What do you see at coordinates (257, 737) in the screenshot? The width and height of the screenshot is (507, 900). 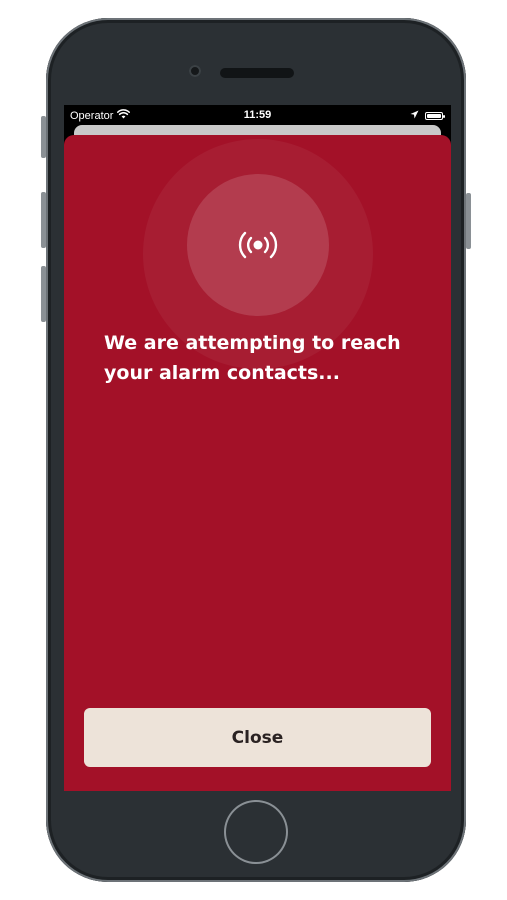 I see `close-button: Close` at bounding box center [257, 737].